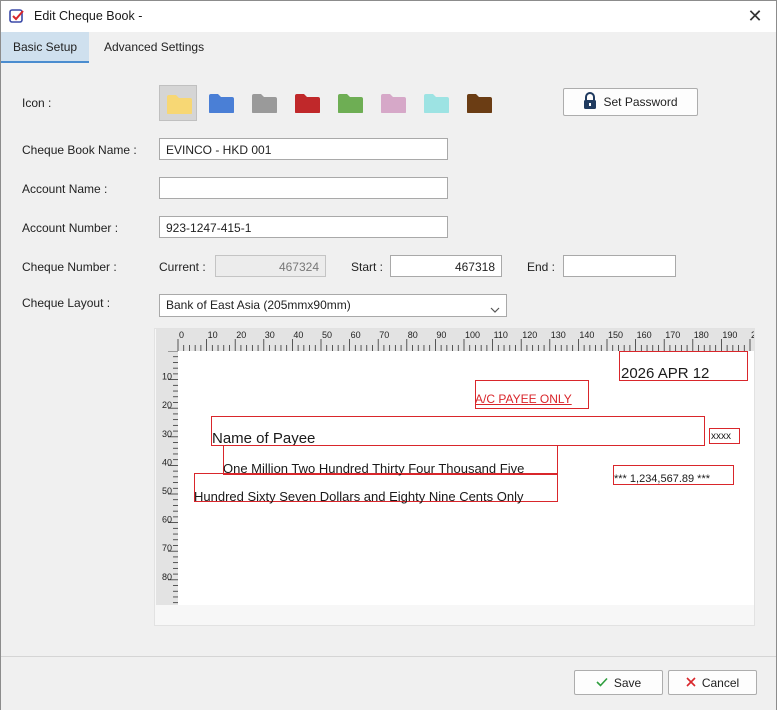 The height and width of the screenshot is (710, 777). What do you see at coordinates (270, 266) in the screenshot?
I see `current-number-field: 467324` at bounding box center [270, 266].